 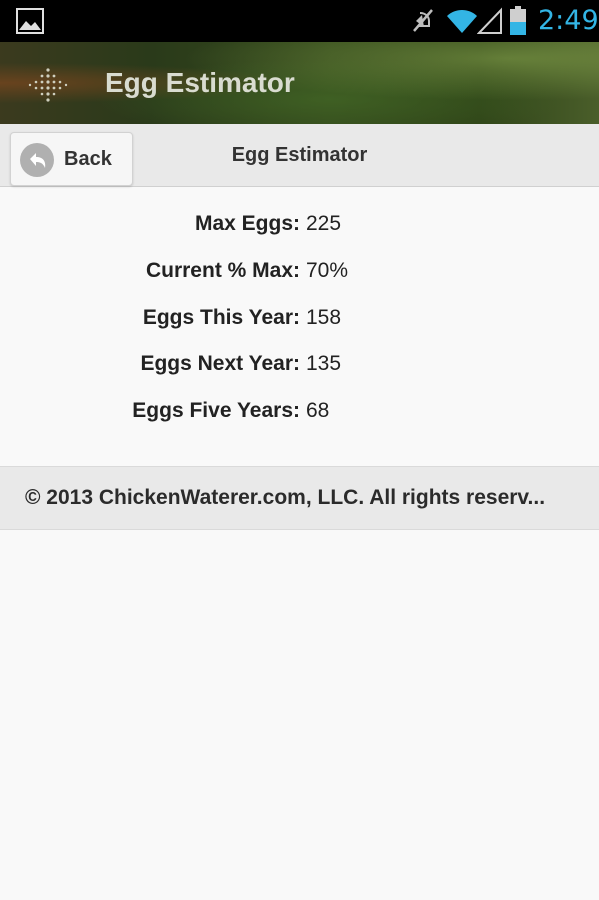 I want to click on wifi-icon, so click(x=462, y=21).